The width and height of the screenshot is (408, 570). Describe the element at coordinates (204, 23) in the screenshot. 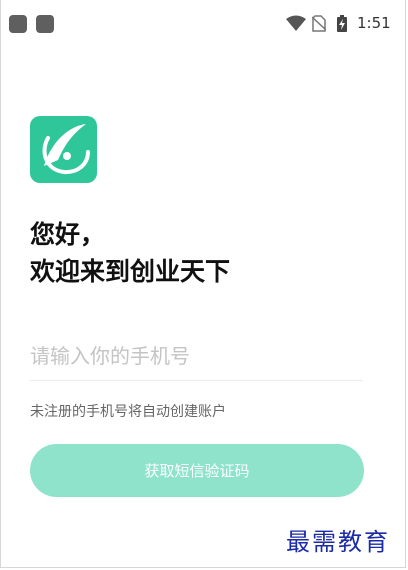

I see `status-bar: 1:51` at that location.